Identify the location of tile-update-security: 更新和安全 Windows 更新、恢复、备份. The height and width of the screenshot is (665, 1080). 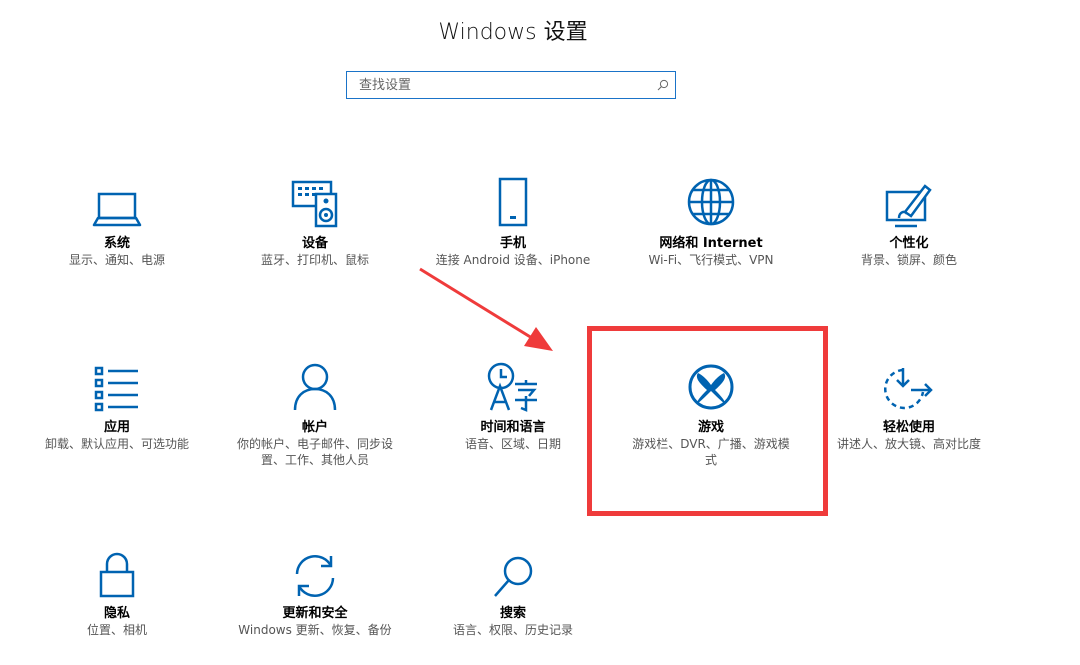
(315, 592).